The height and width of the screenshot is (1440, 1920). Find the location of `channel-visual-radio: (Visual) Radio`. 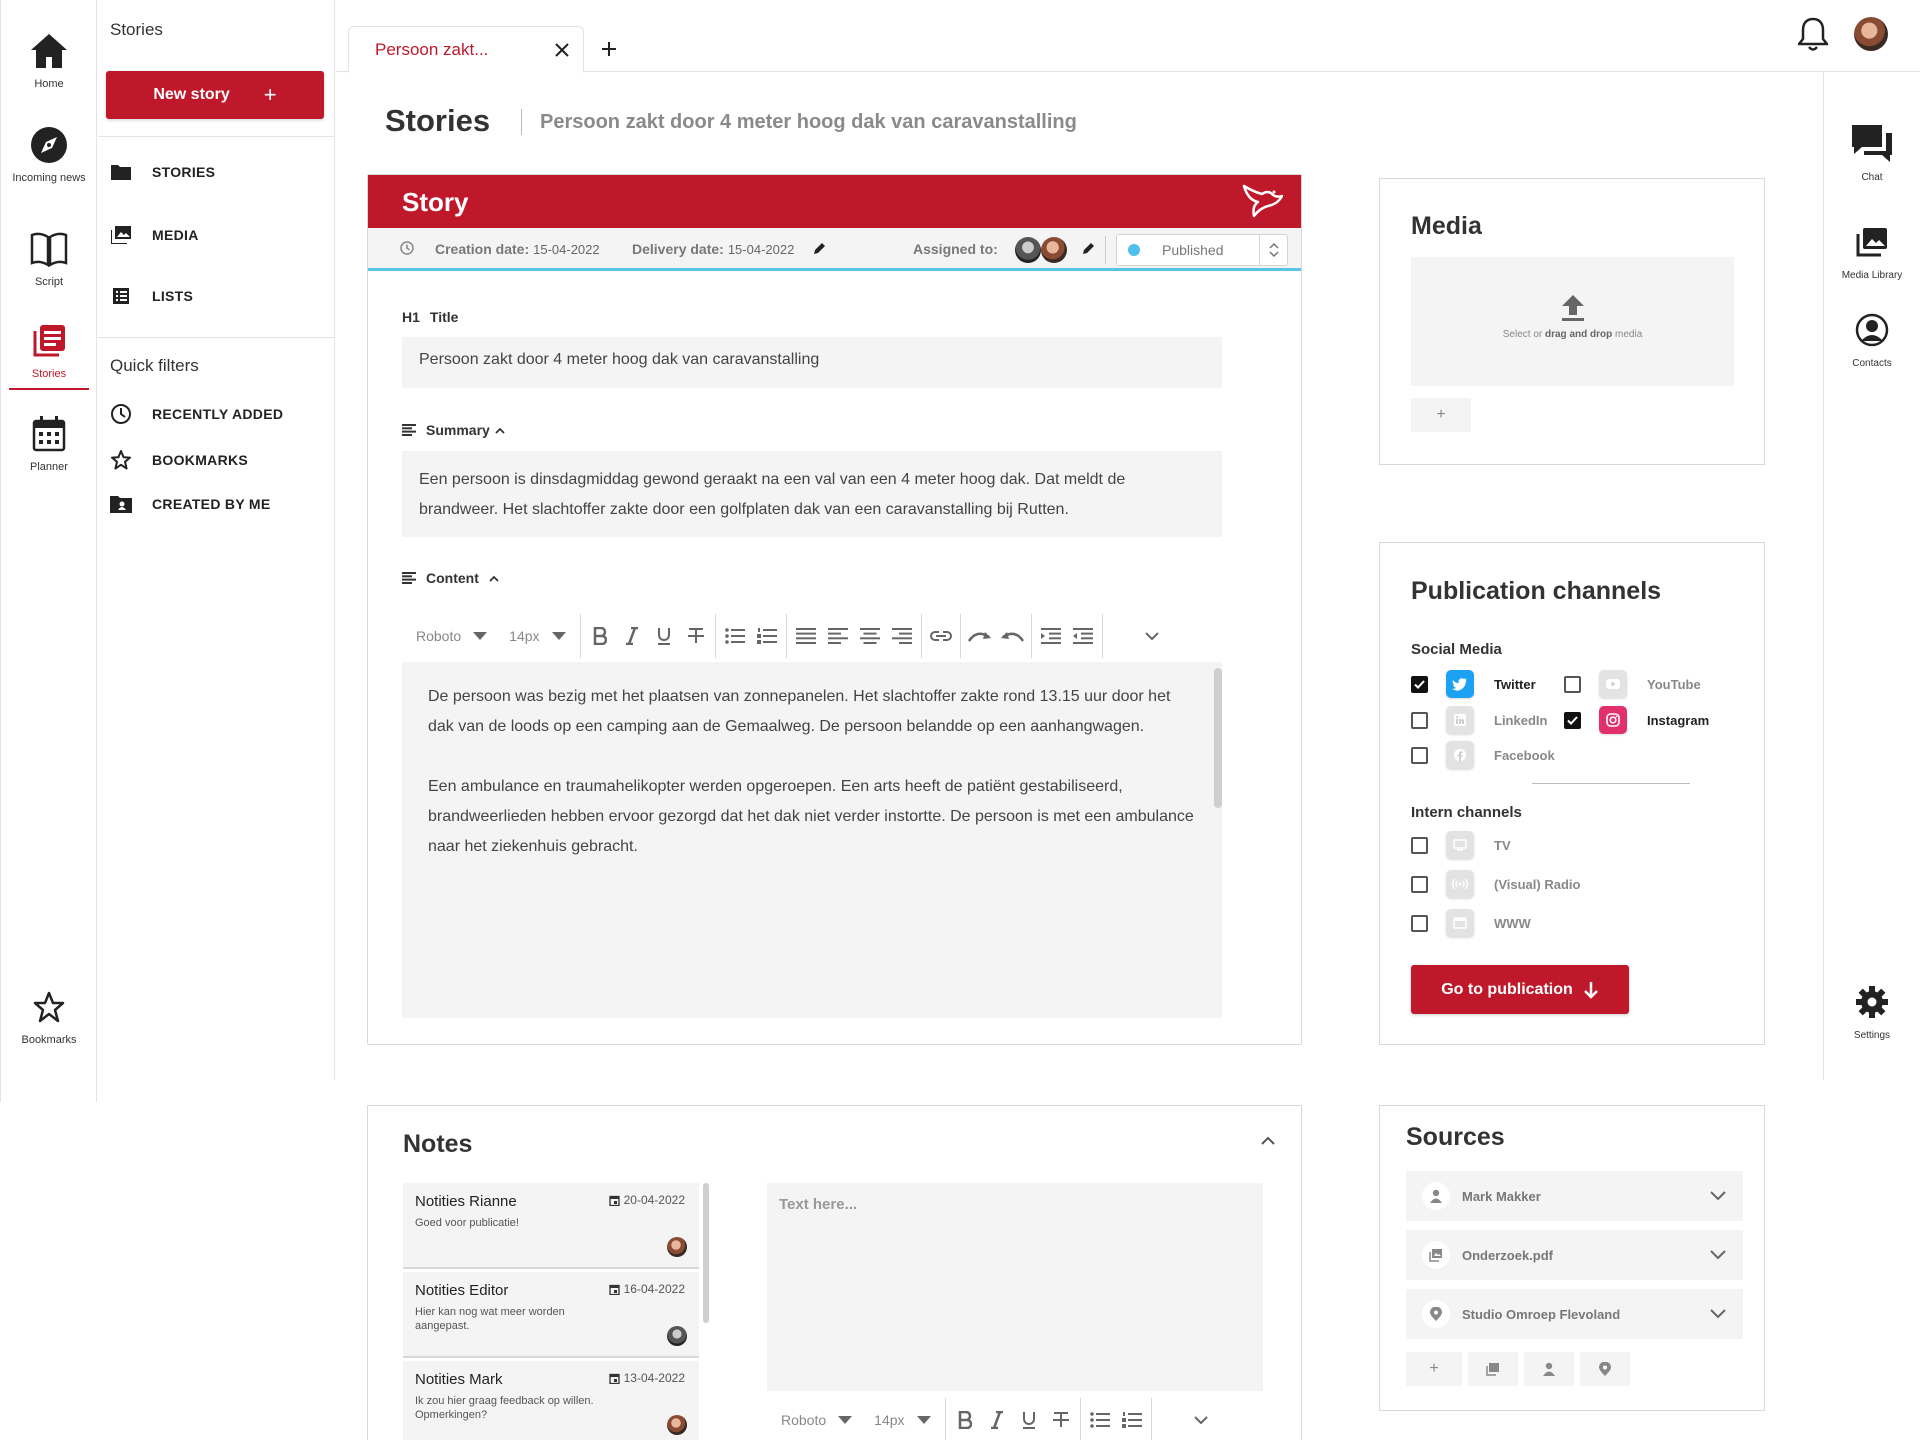

channel-visual-radio: (Visual) Radio is located at coordinates (1495, 884).